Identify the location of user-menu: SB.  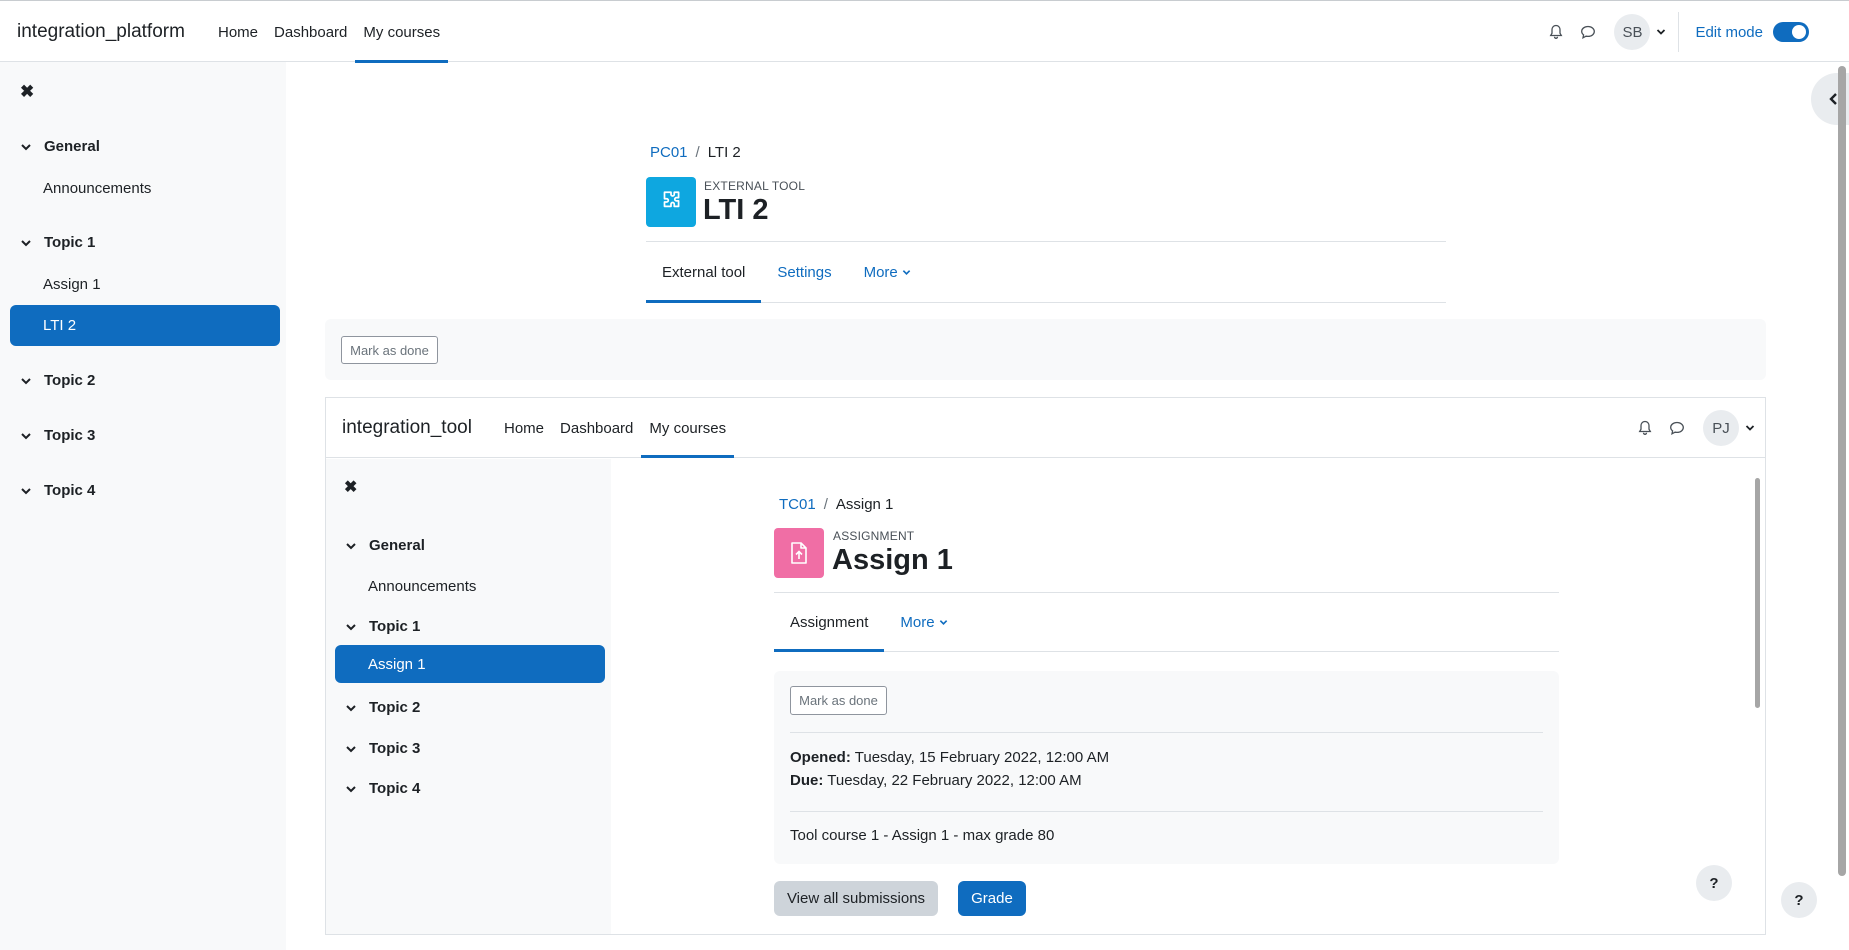
(1640, 32).